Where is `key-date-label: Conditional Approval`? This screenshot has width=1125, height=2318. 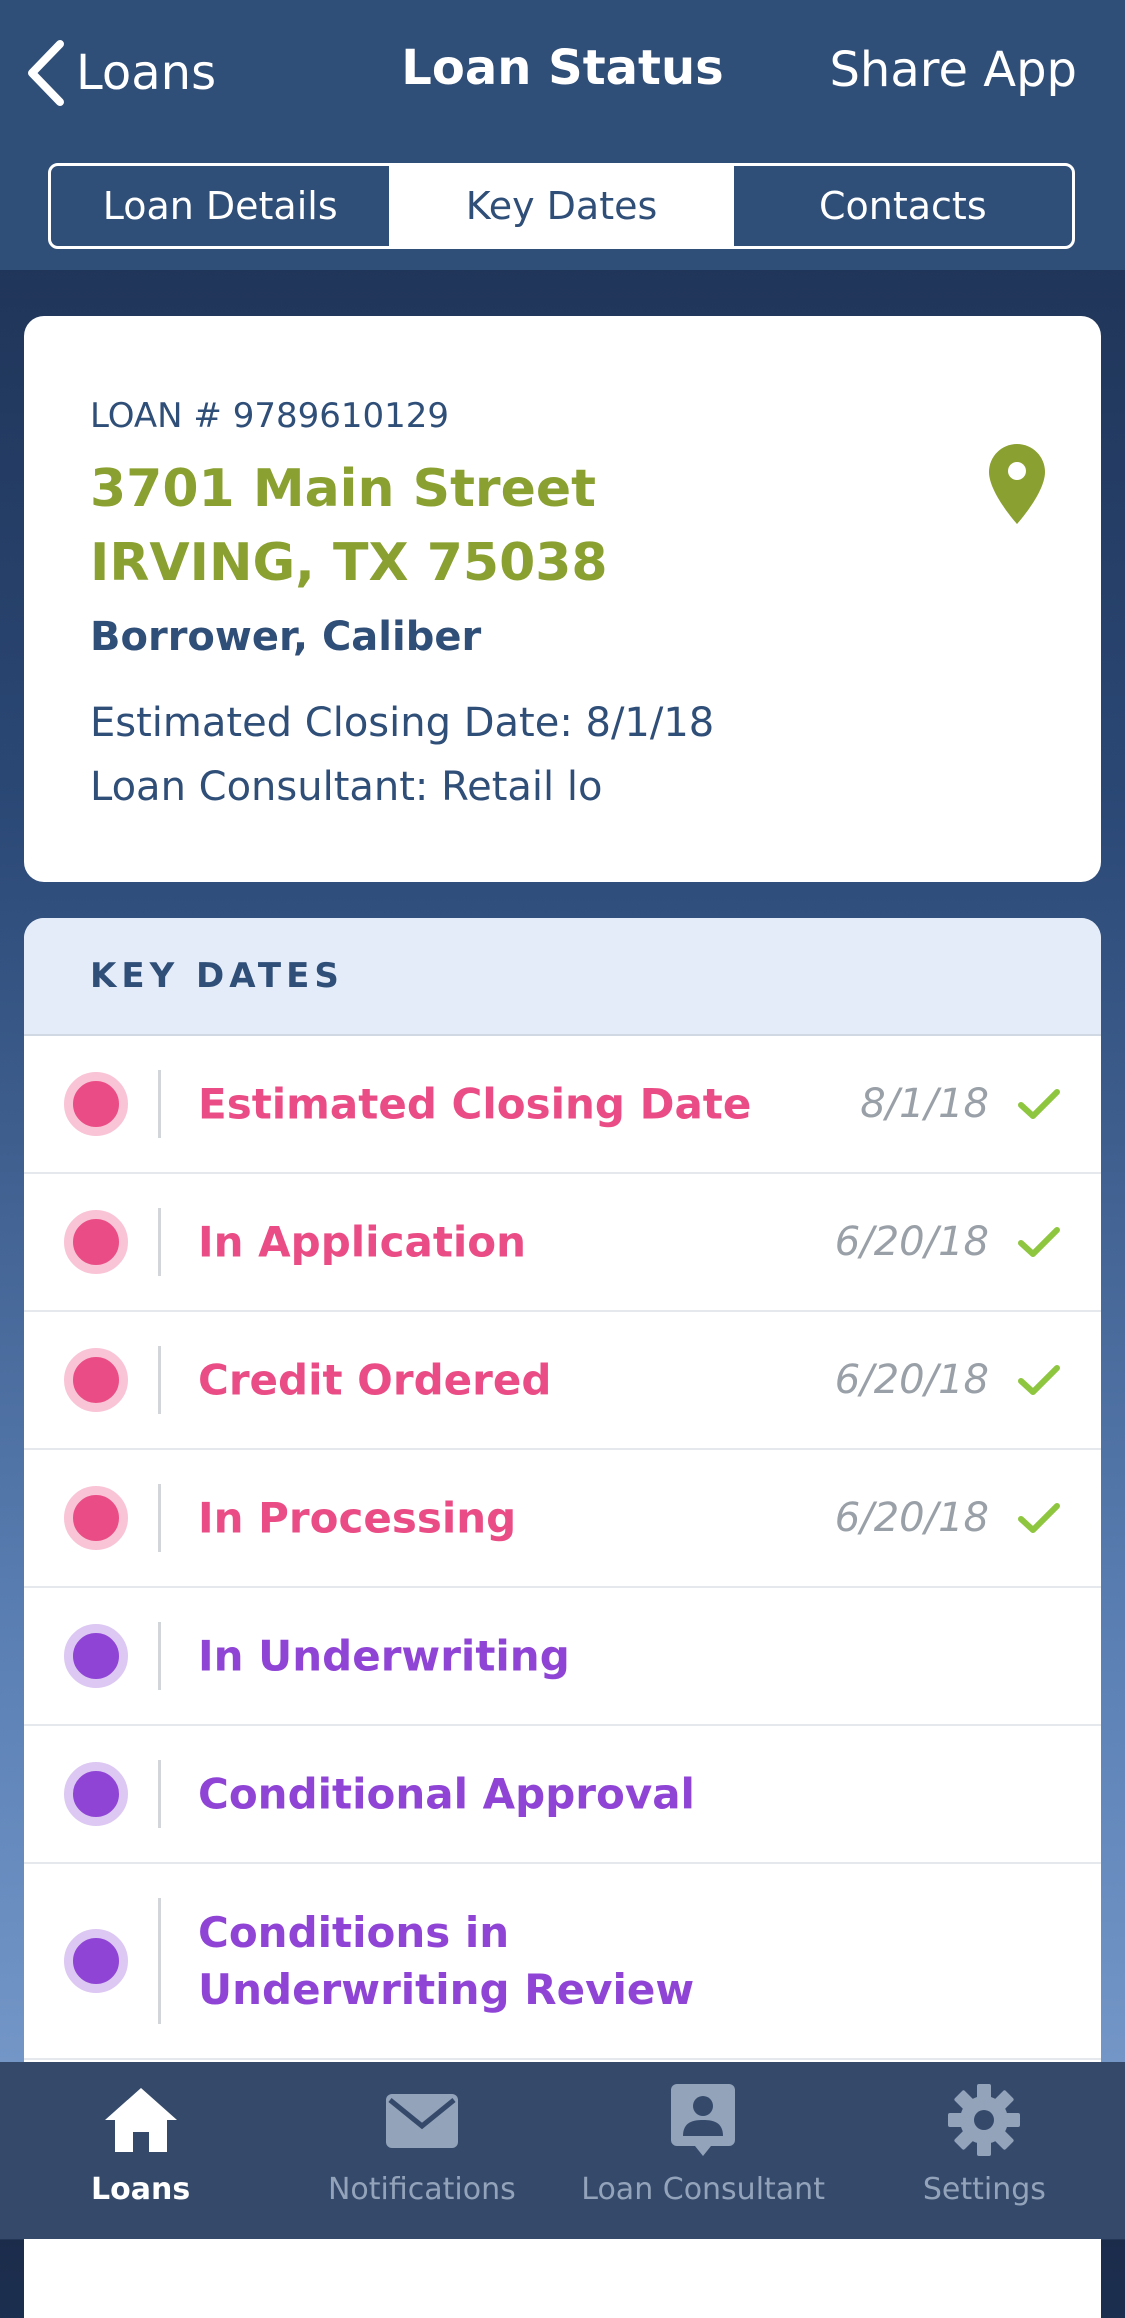
key-date-label: Conditional Approval is located at coordinates (446, 1794).